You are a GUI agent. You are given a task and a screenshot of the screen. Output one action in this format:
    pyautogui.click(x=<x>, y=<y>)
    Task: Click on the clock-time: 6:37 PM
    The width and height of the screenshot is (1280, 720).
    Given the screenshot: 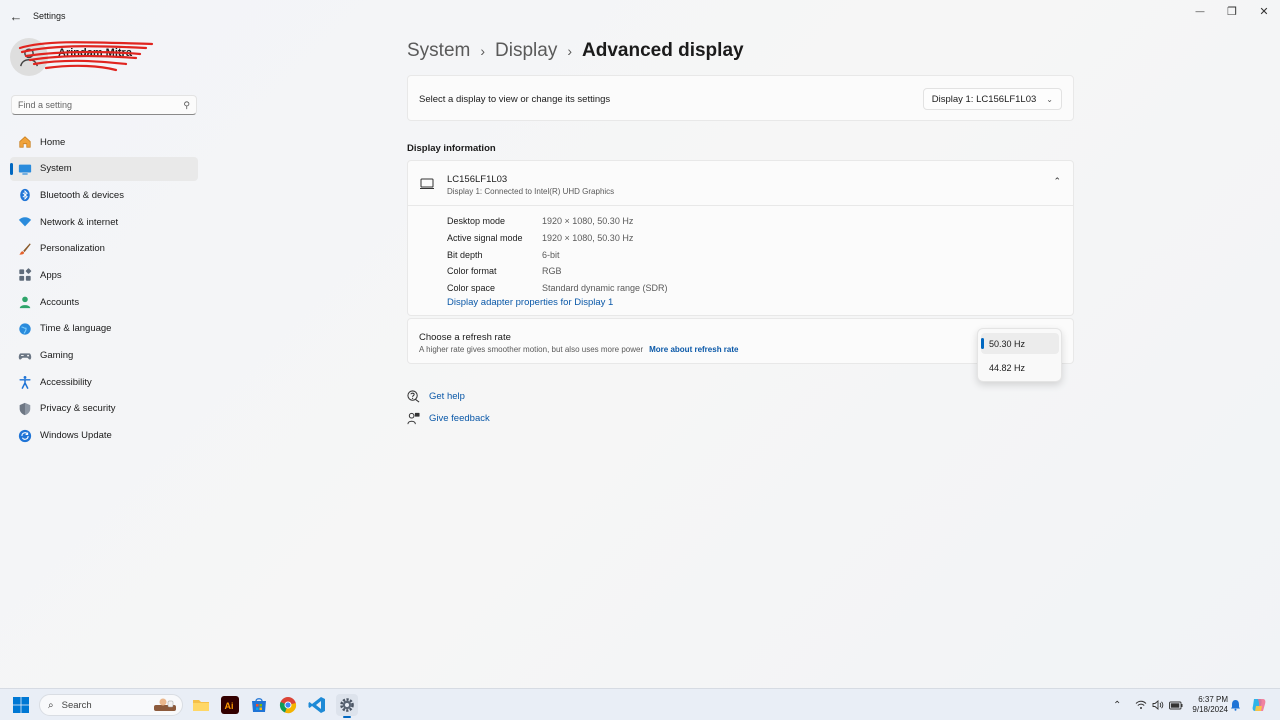 What is the action you would take?
    pyautogui.click(x=1213, y=699)
    